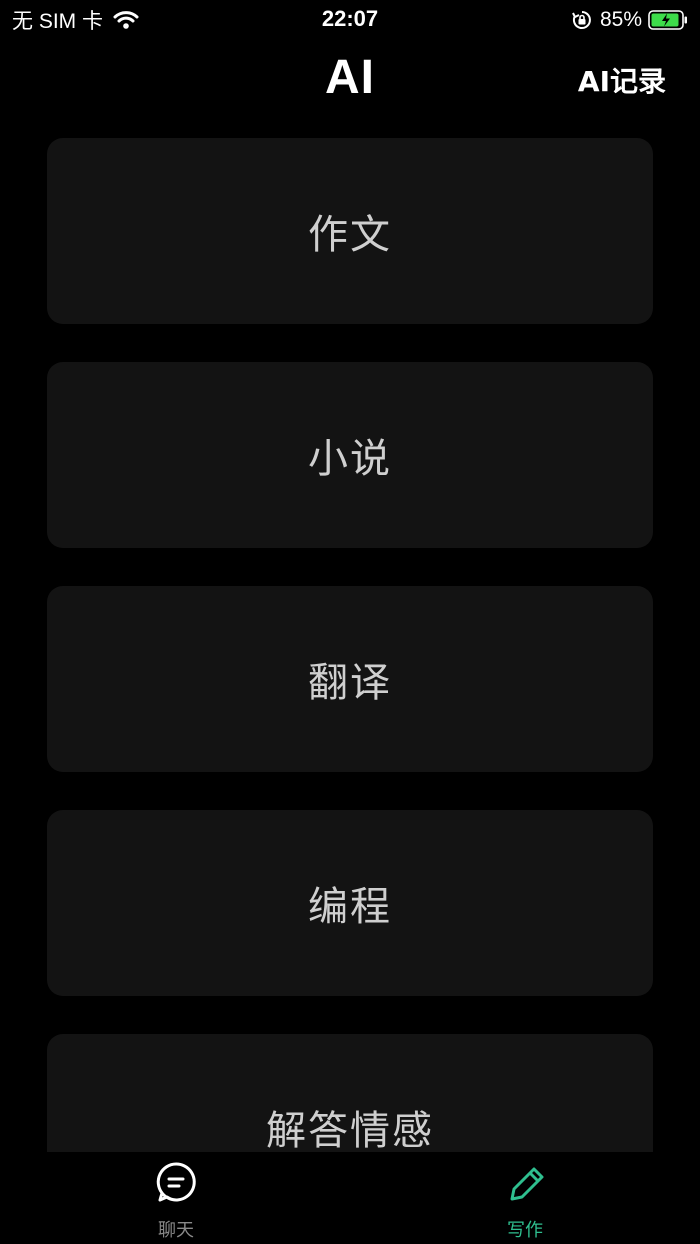 This screenshot has width=700, height=1244. What do you see at coordinates (350, 683) in the screenshot?
I see `card-label: 翻译` at bounding box center [350, 683].